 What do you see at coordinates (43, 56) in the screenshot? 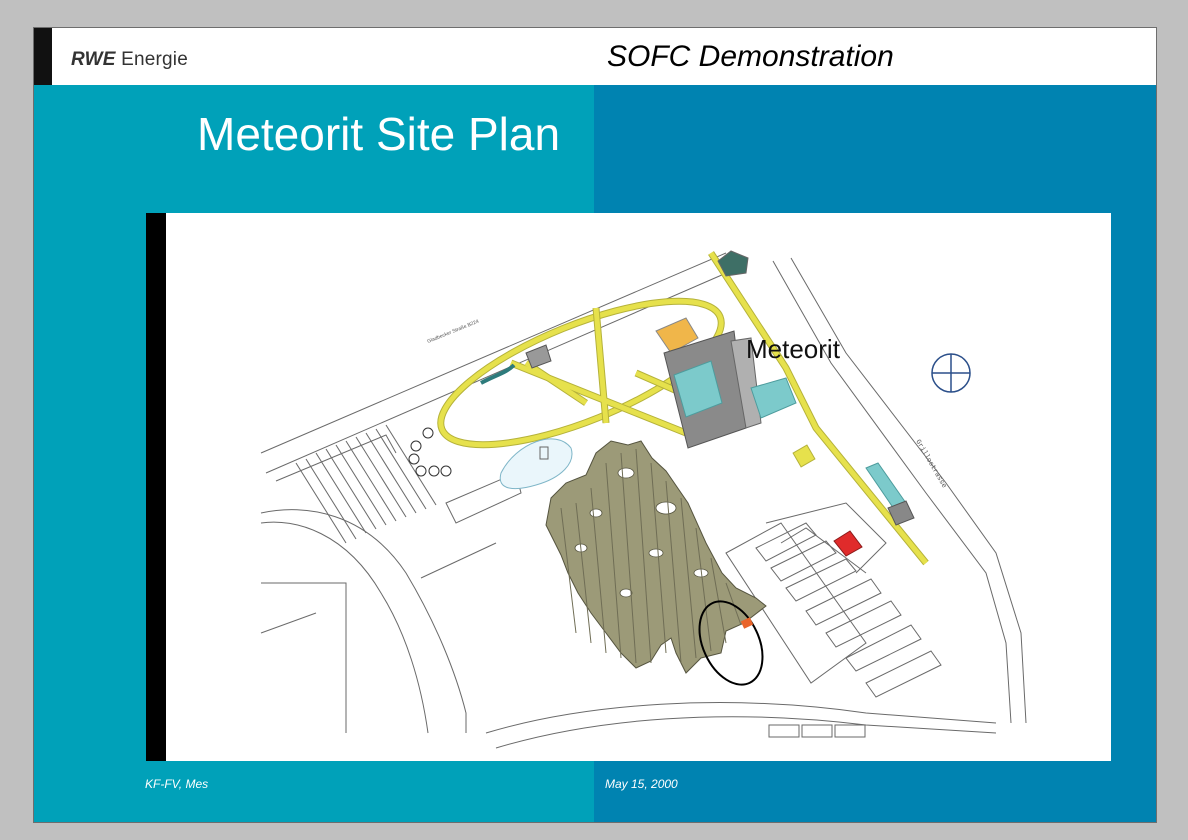
I see `header-black-strip` at bounding box center [43, 56].